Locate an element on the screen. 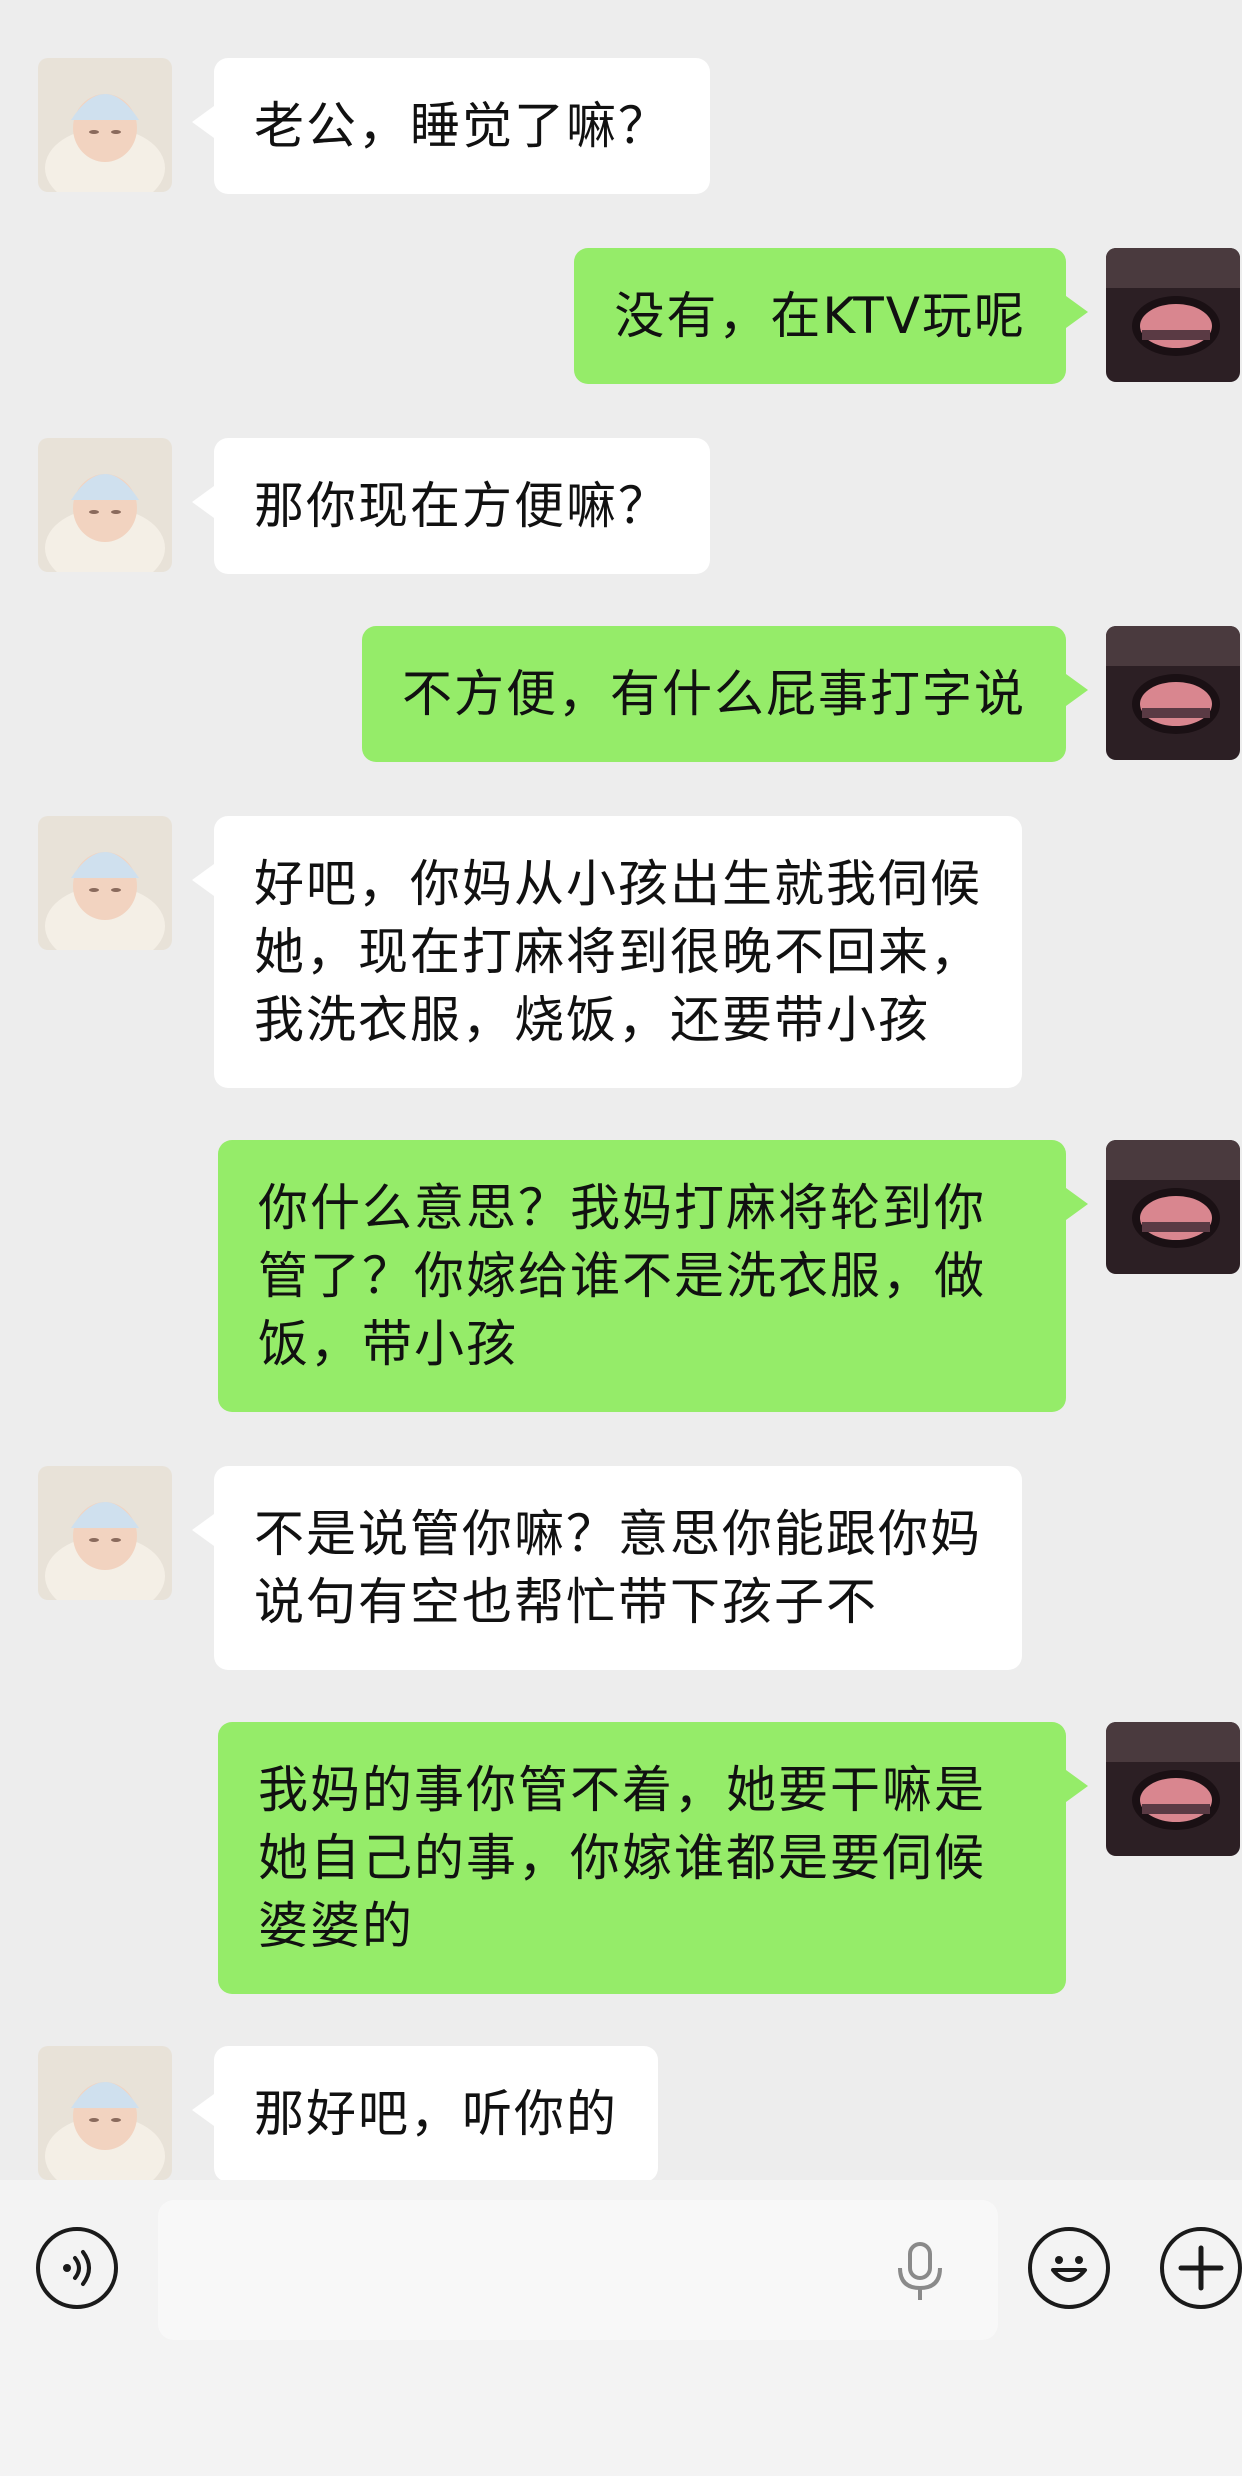 The height and width of the screenshot is (2476, 1242). voice-button is located at coordinates (77, 2268).